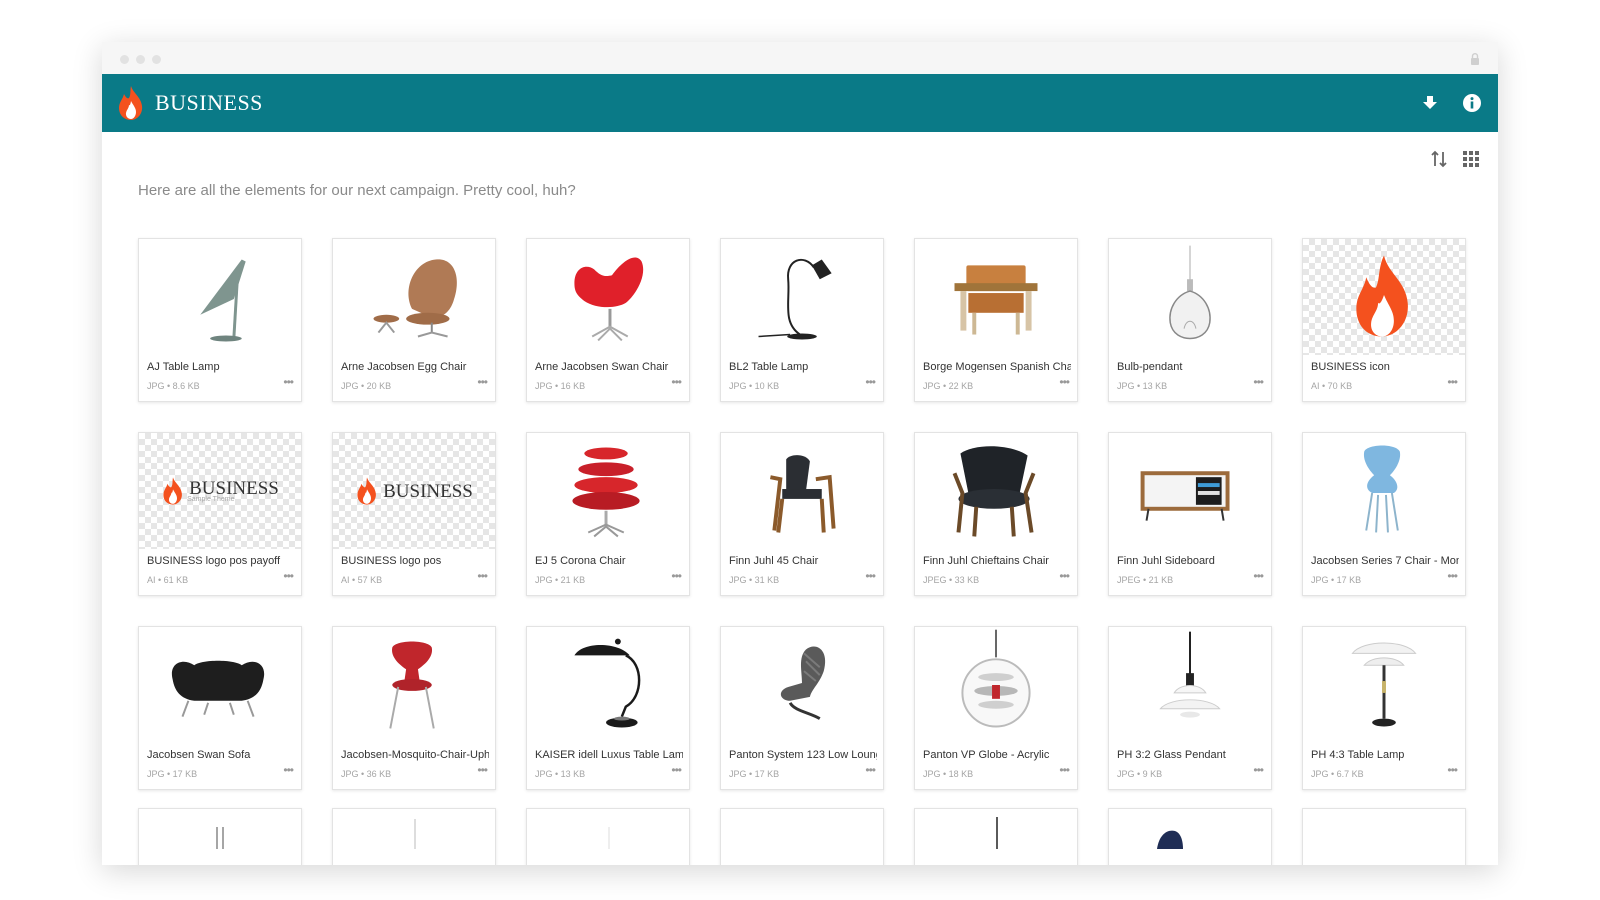 The height and width of the screenshot is (900, 1600). What do you see at coordinates (1190, 674) in the screenshot?
I see `ph-pendant-image` at bounding box center [1190, 674].